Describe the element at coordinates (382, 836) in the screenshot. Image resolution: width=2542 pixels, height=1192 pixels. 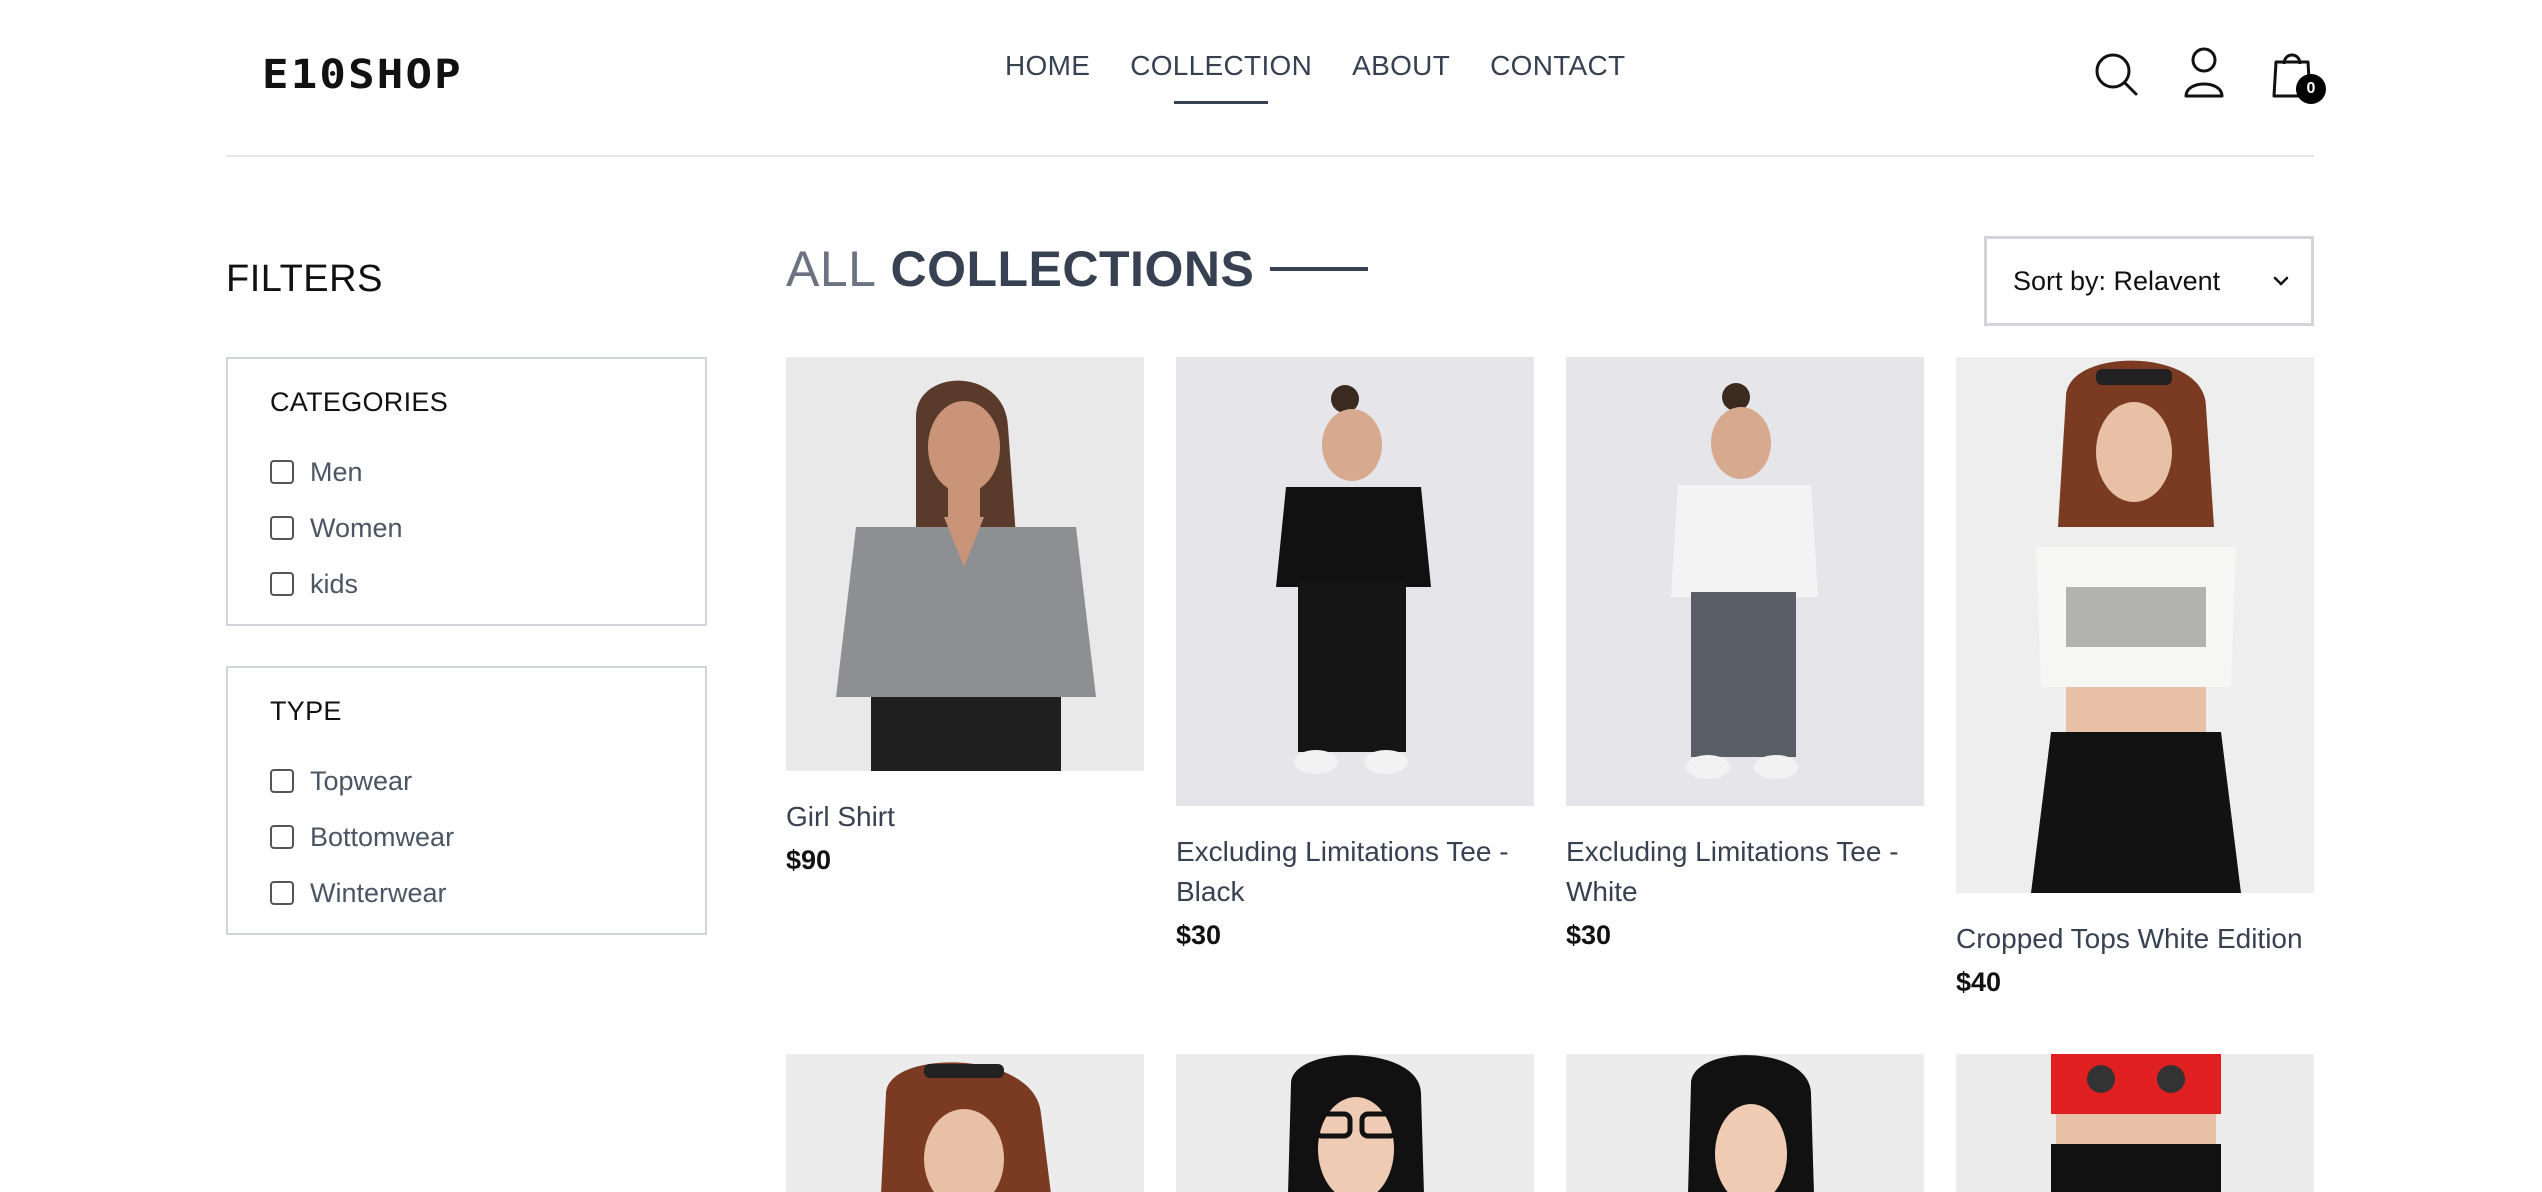
I see `filter-label: Bottomwear` at that location.